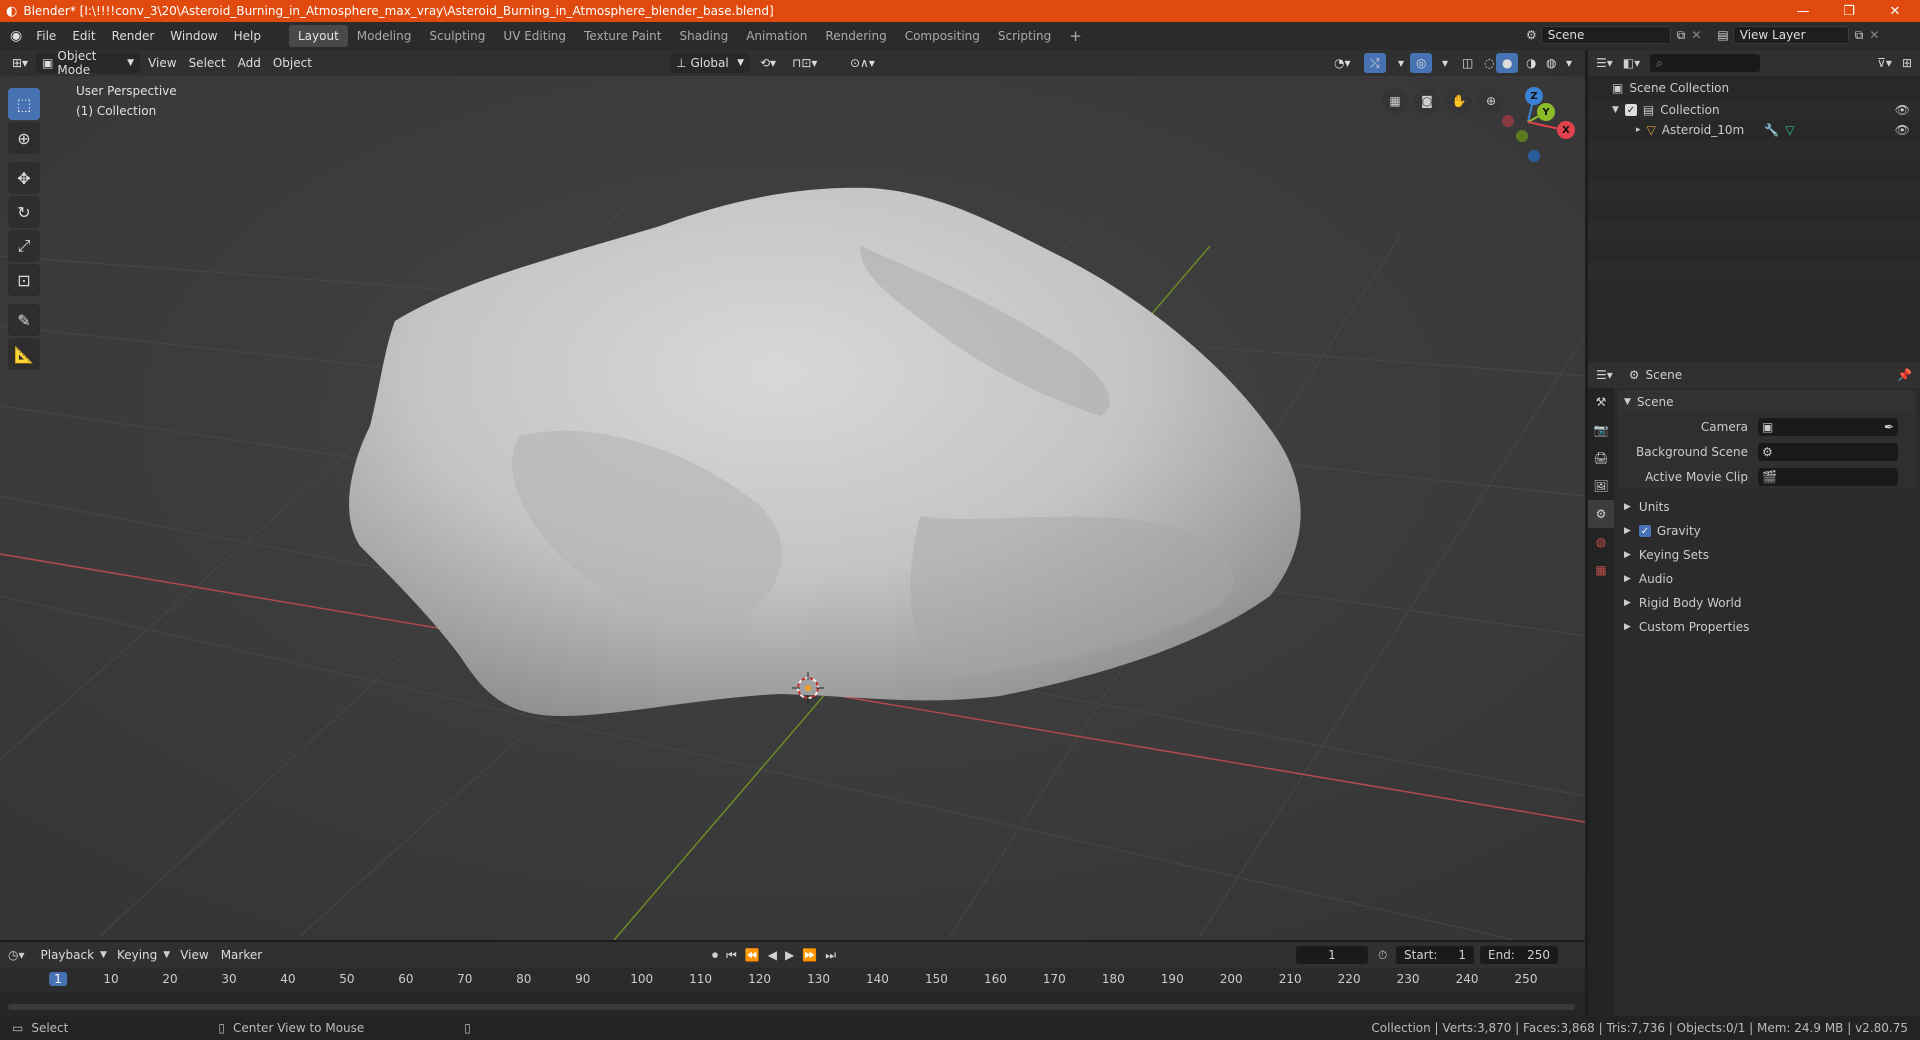 The width and height of the screenshot is (1920, 1040). I want to click on viewport-menu-object: Object, so click(292, 63).